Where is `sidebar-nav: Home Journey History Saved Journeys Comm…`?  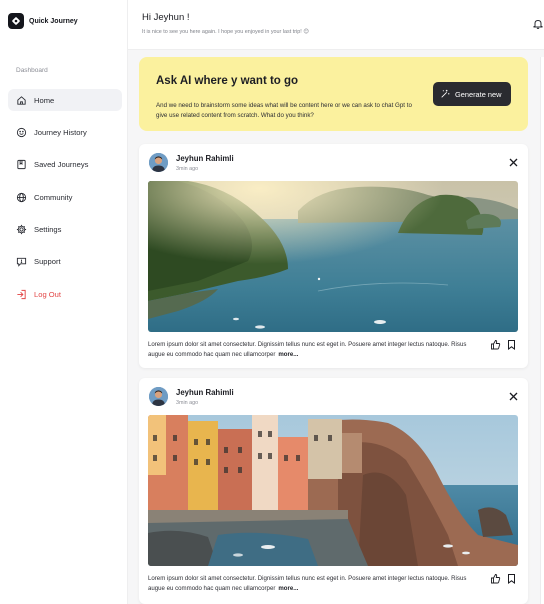
sidebar-nav: Home Journey History Saved Journeys Comm… is located at coordinates (65, 202).